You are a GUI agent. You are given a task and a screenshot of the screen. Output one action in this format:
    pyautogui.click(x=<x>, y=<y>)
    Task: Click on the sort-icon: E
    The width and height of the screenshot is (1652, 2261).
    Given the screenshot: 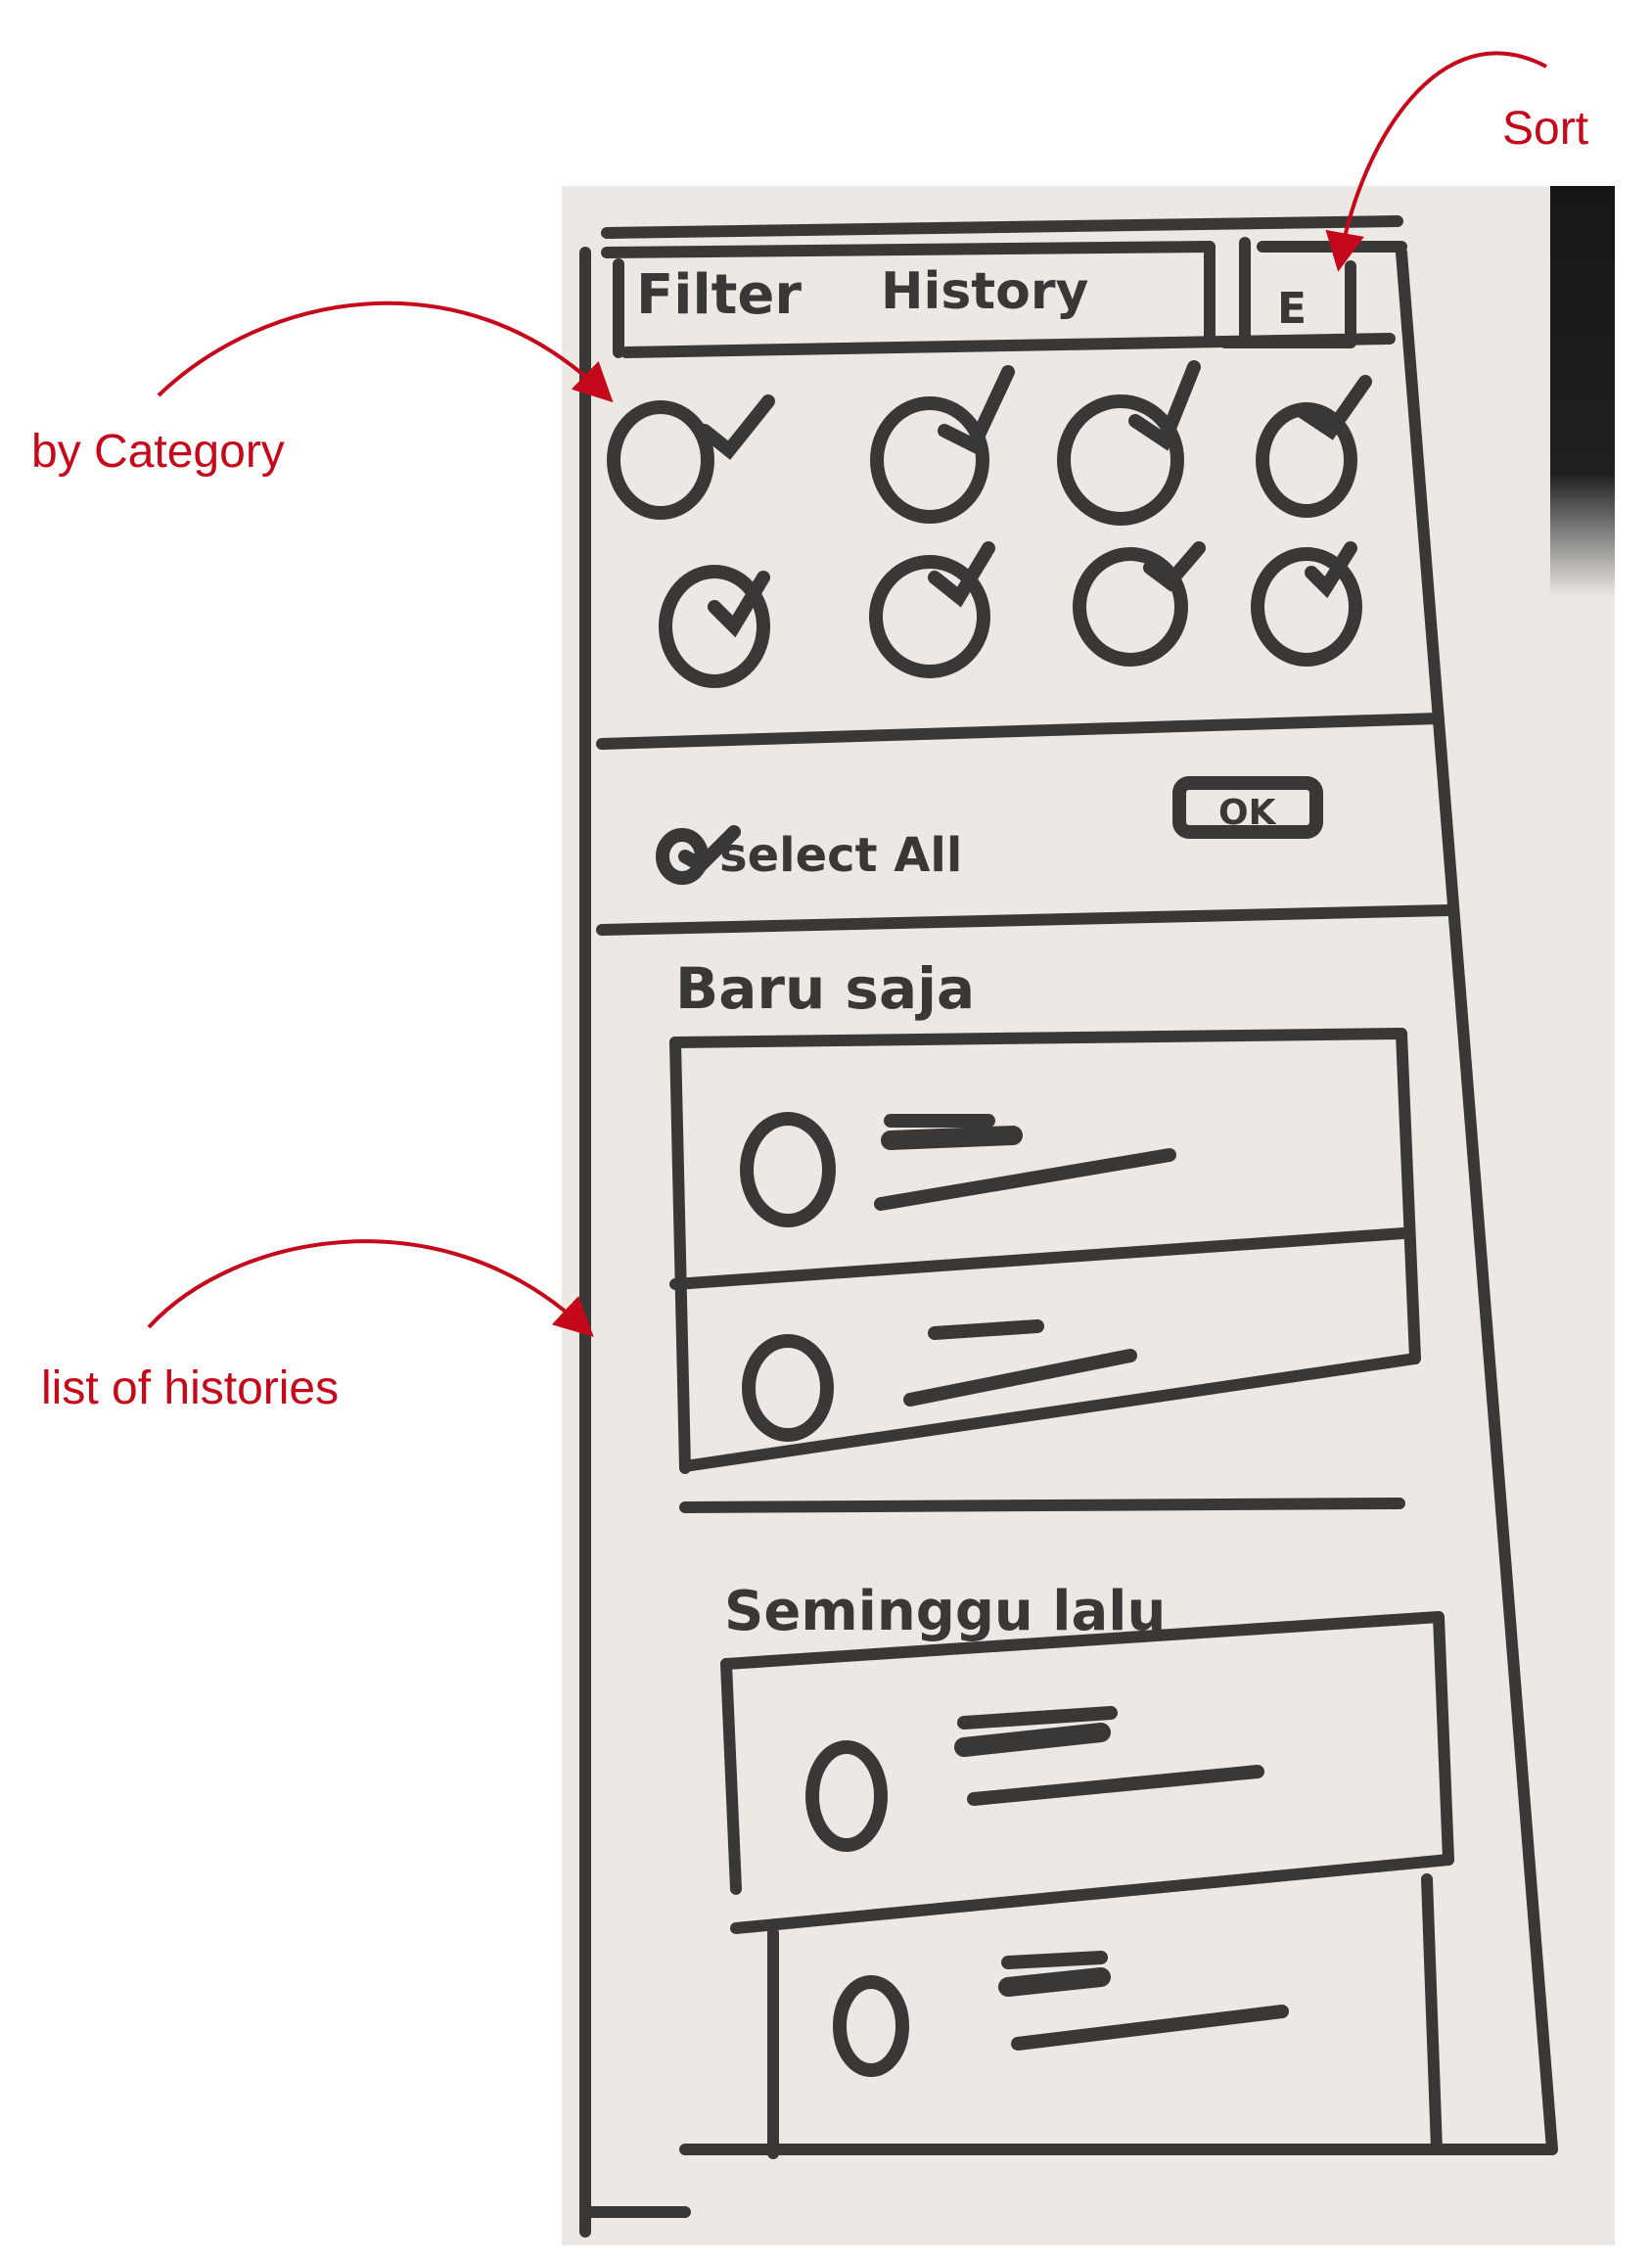 What is the action you would take?
    pyautogui.click(x=1292, y=309)
    